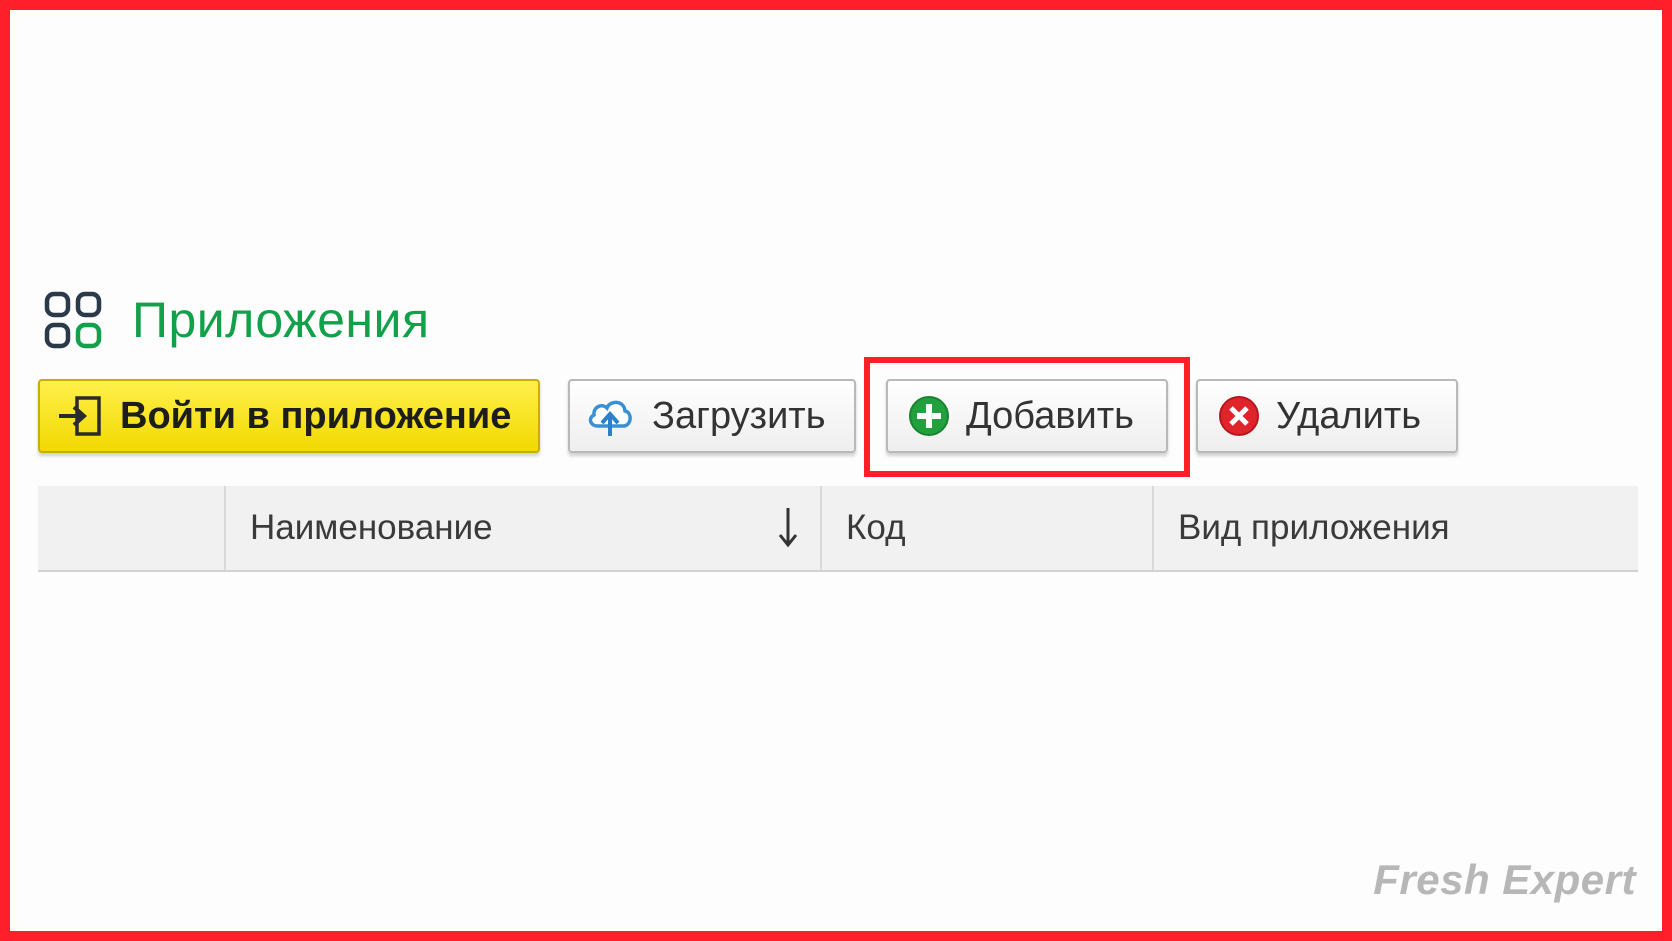 Image resolution: width=1672 pixels, height=941 pixels. What do you see at coordinates (524, 528) in the screenshot?
I see `column-header-name: Наименование` at bounding box center [524, 528].